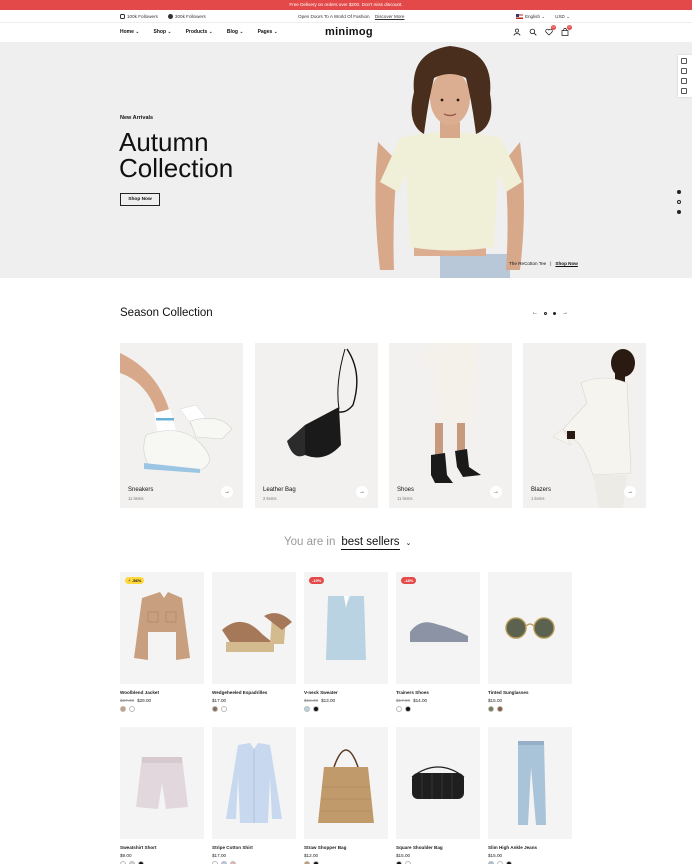  What do you see at coordinates (535, 313) in the screenshot?
I see `arrow-left-icon: ←` at bounding box center [535, 313].